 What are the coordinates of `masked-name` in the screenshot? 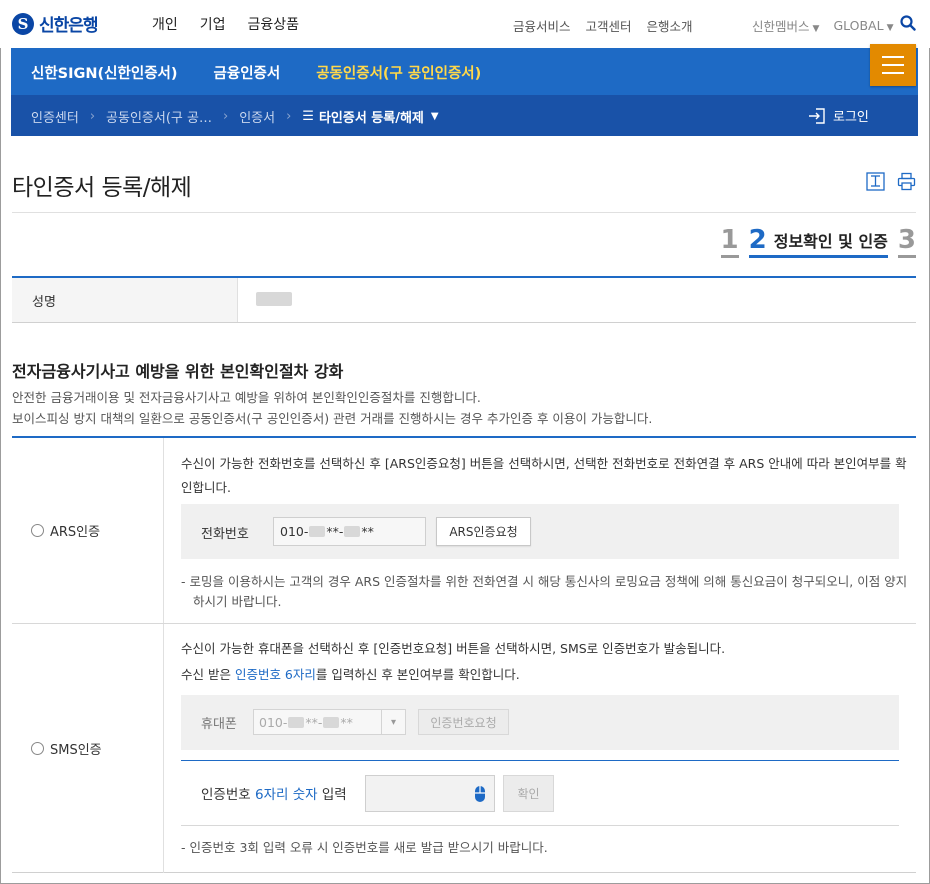 It's located at (274, 299).